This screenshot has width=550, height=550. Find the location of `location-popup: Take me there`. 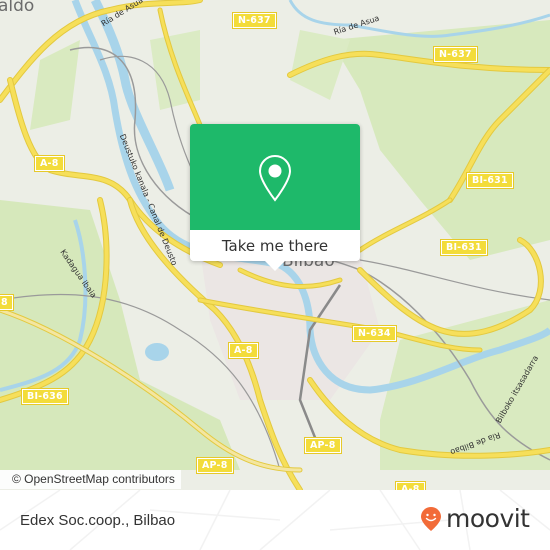

location-popup: Take me there is located at coordinates (275, 197).